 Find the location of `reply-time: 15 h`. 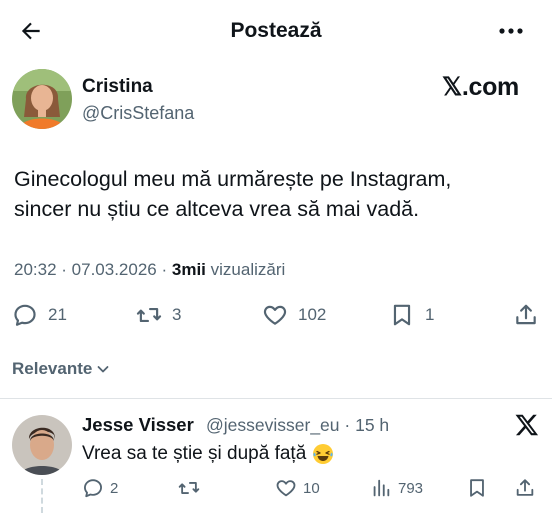

reply-time: 15 h is located at coordinates (372, 425).